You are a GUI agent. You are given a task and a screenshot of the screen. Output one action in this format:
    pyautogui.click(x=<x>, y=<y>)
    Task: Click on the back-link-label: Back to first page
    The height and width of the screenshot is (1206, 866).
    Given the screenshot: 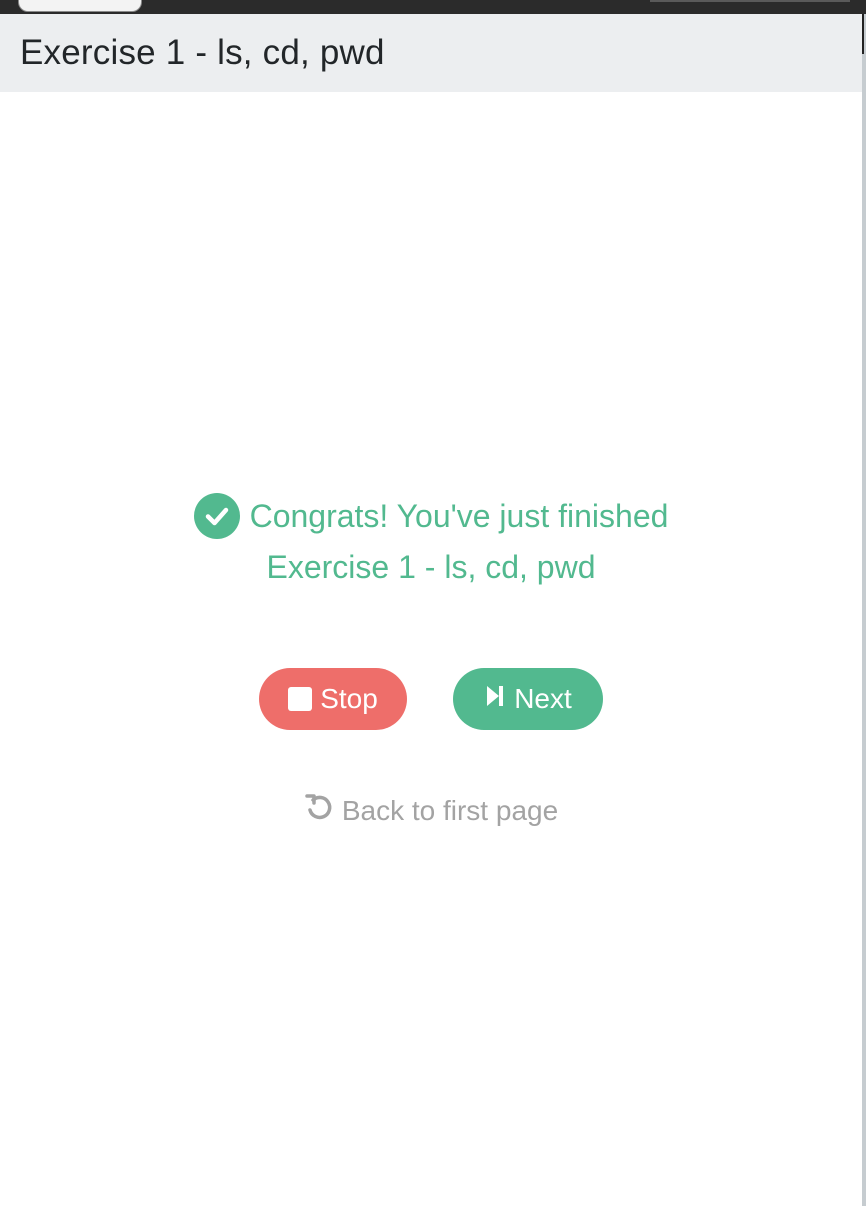 What is the action you would take?
    pyautogui.click(x=450, y=810)
    